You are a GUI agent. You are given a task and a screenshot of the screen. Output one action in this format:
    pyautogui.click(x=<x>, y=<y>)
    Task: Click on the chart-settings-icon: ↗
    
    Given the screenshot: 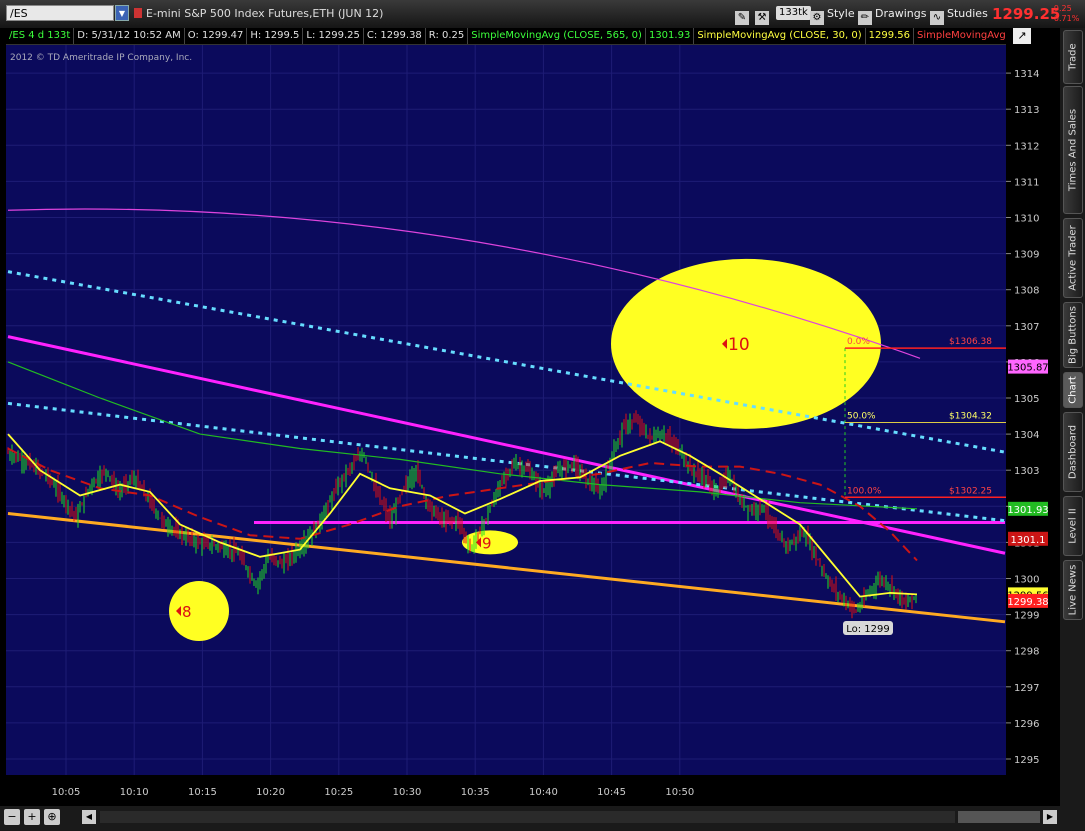 What is the action you would take?
    pyautogui.click(x=1022, y=36)
    